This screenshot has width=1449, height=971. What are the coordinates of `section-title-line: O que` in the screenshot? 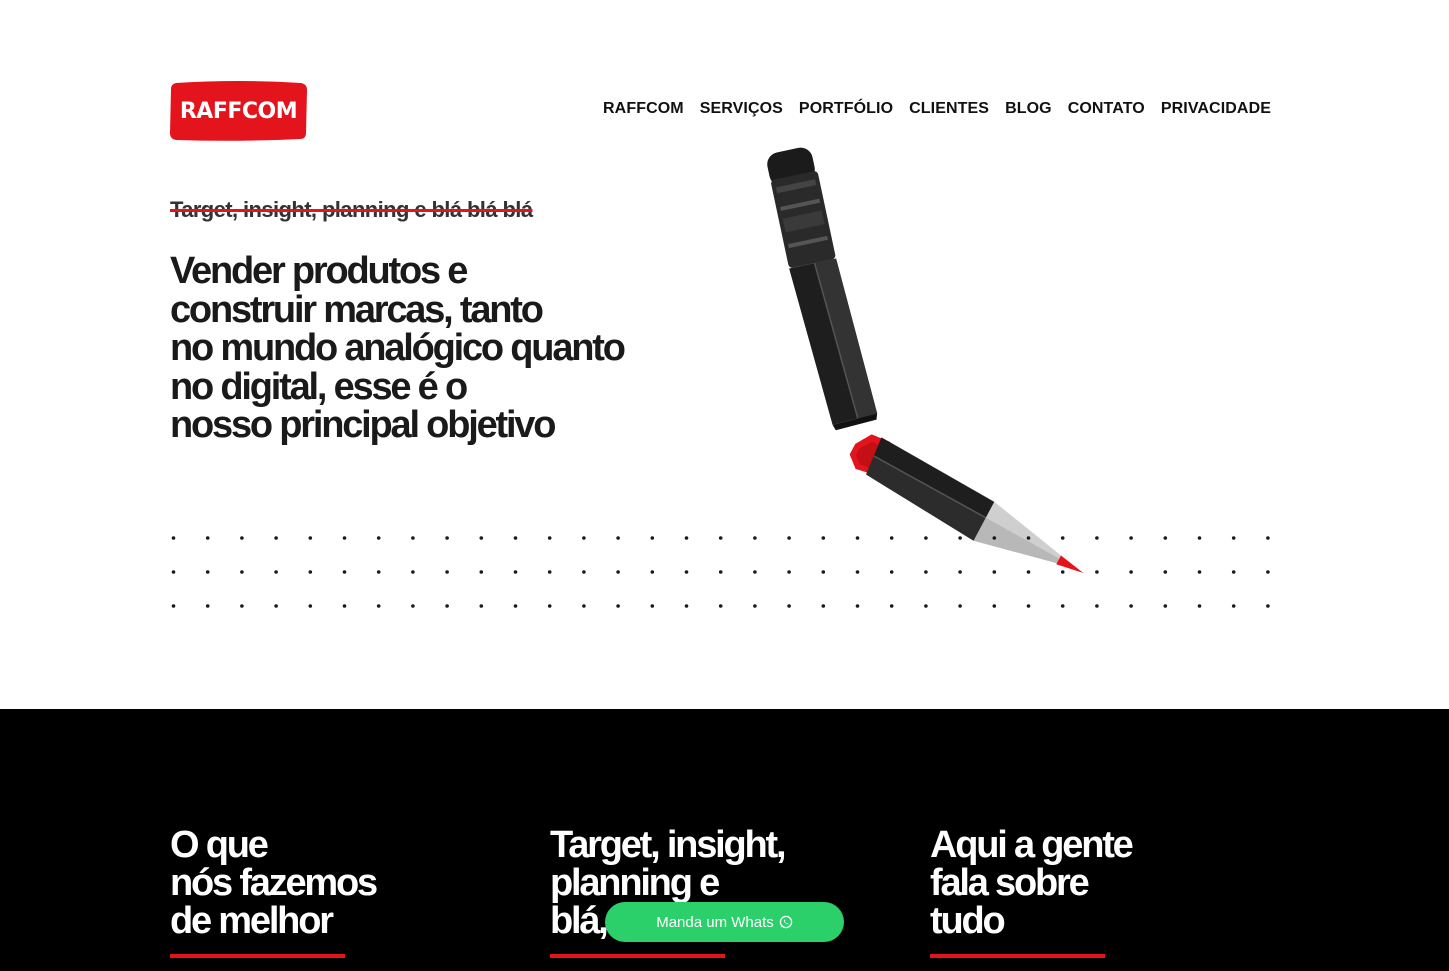 It's located at (219, 845).